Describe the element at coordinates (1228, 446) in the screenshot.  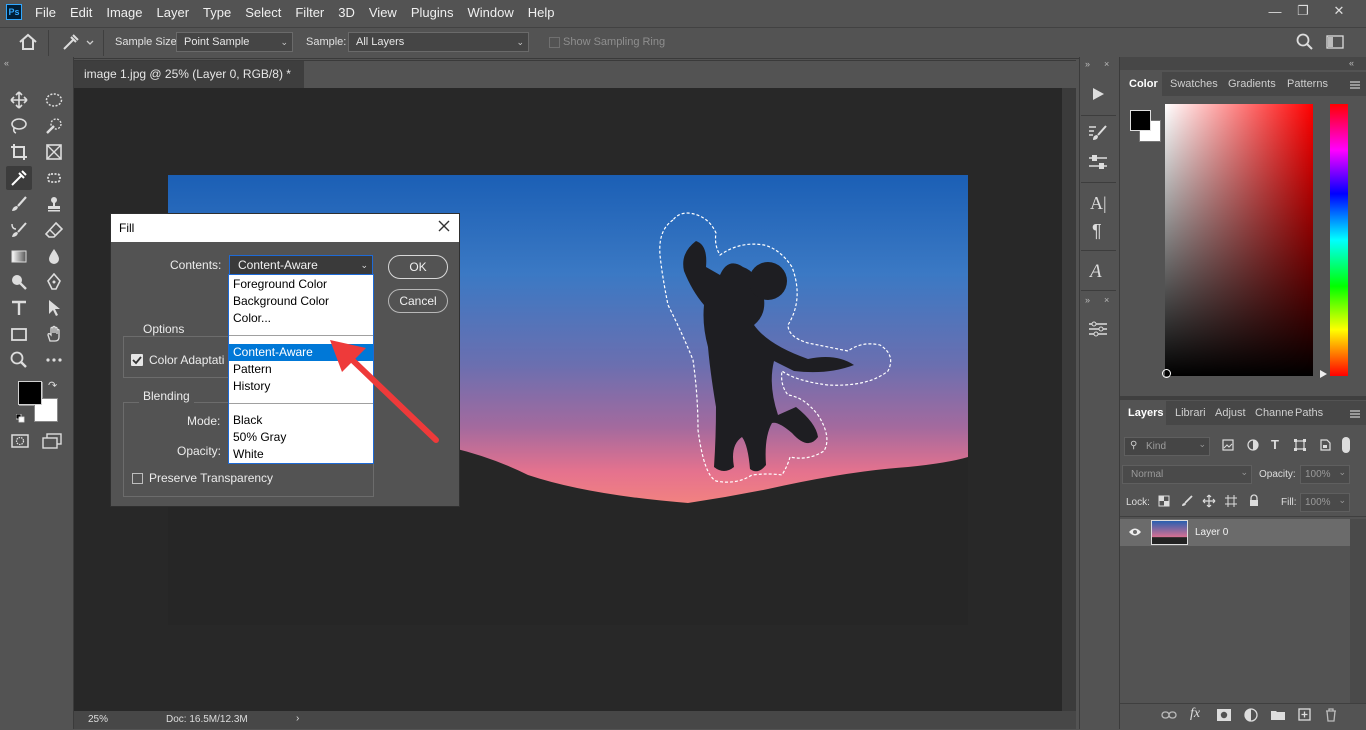
I see `filter-pixel-icon` at that location.